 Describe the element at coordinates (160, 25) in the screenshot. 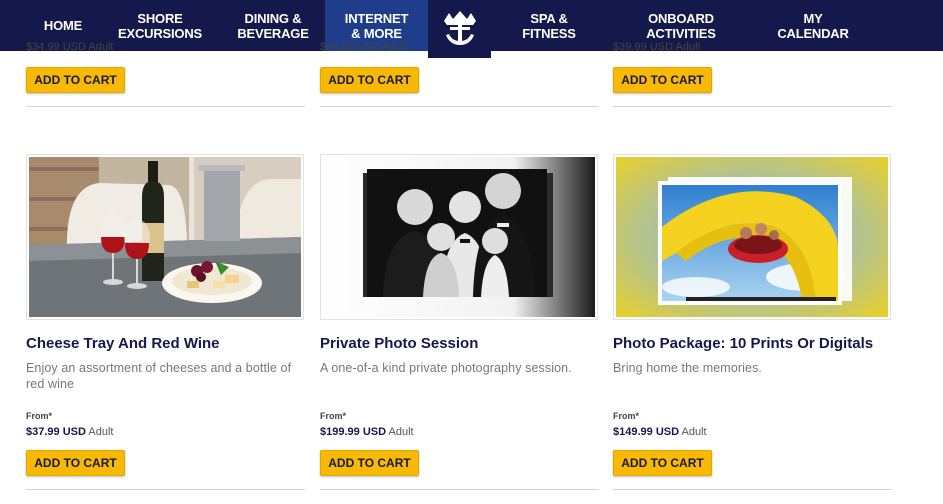

I see `nav-shore-excursions: SHORE EXCURSIONS` at that location.